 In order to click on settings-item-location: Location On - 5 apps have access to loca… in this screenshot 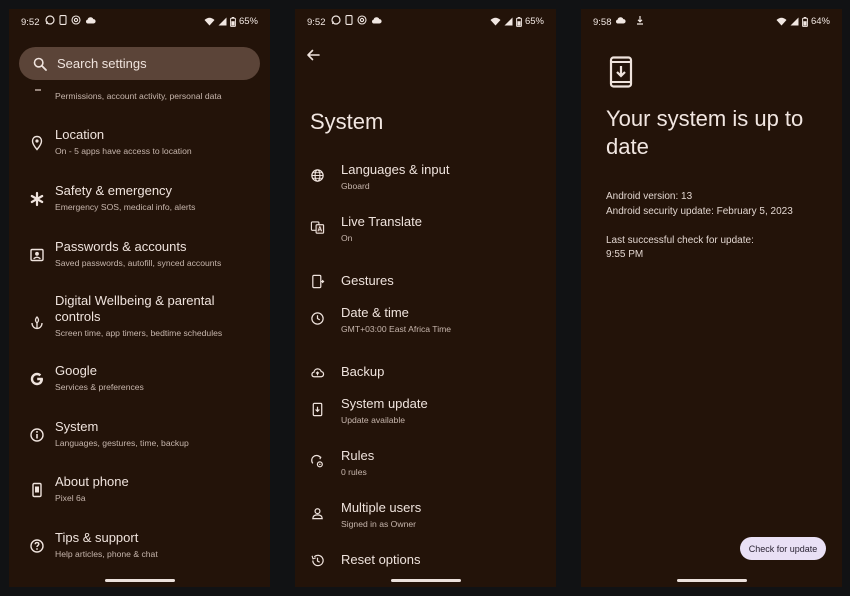, I will do `click(139, 149)`.